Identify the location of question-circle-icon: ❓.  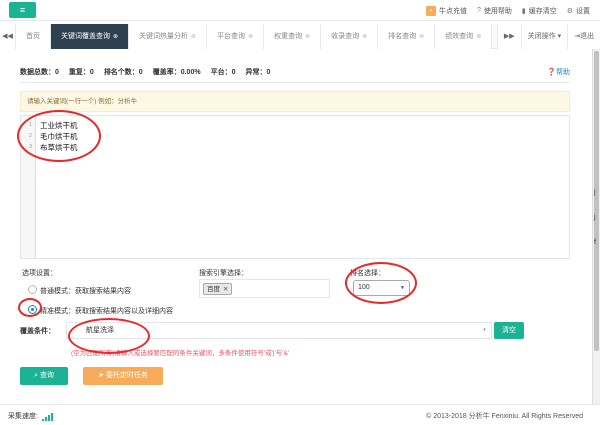
(551, 72).